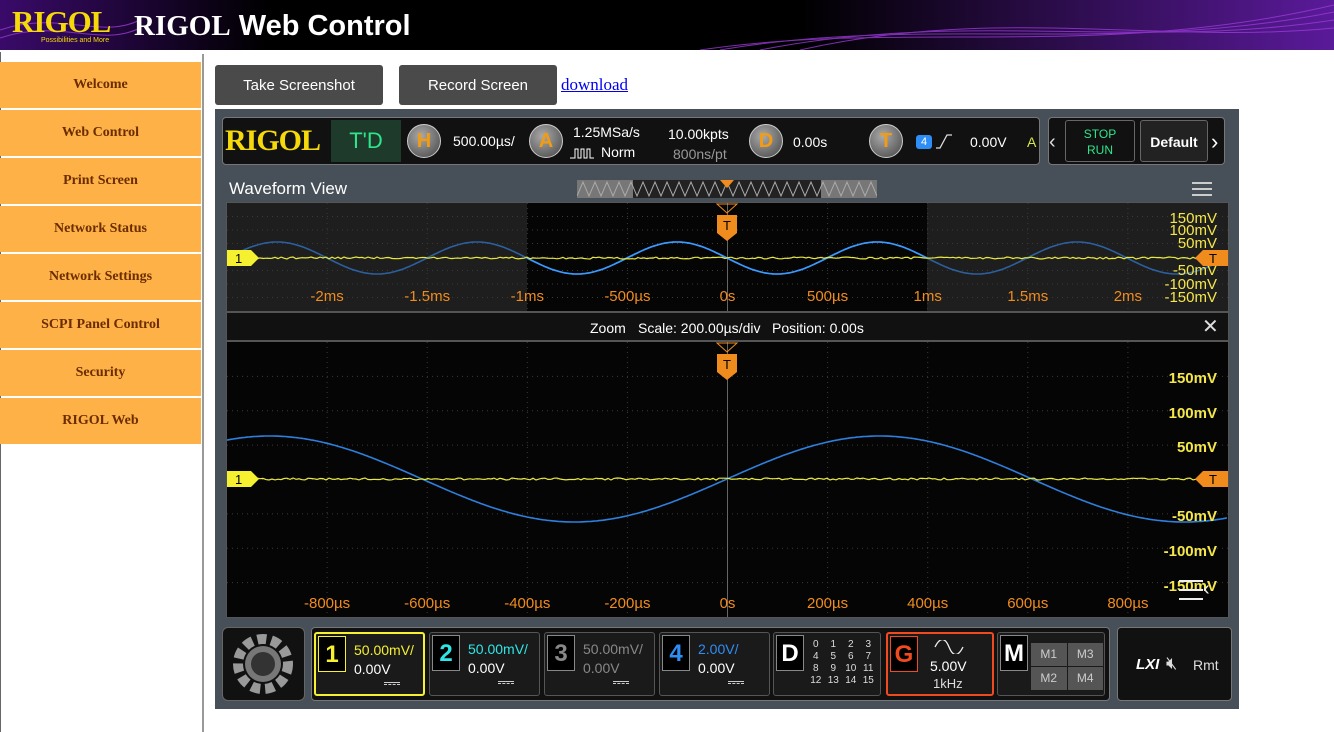 The image size is (1334, 732). What do you see at coordinates (288, 189) in the screenshot?
I see `waveform-view-title: Waveform View` at bounding box center [288, 189].